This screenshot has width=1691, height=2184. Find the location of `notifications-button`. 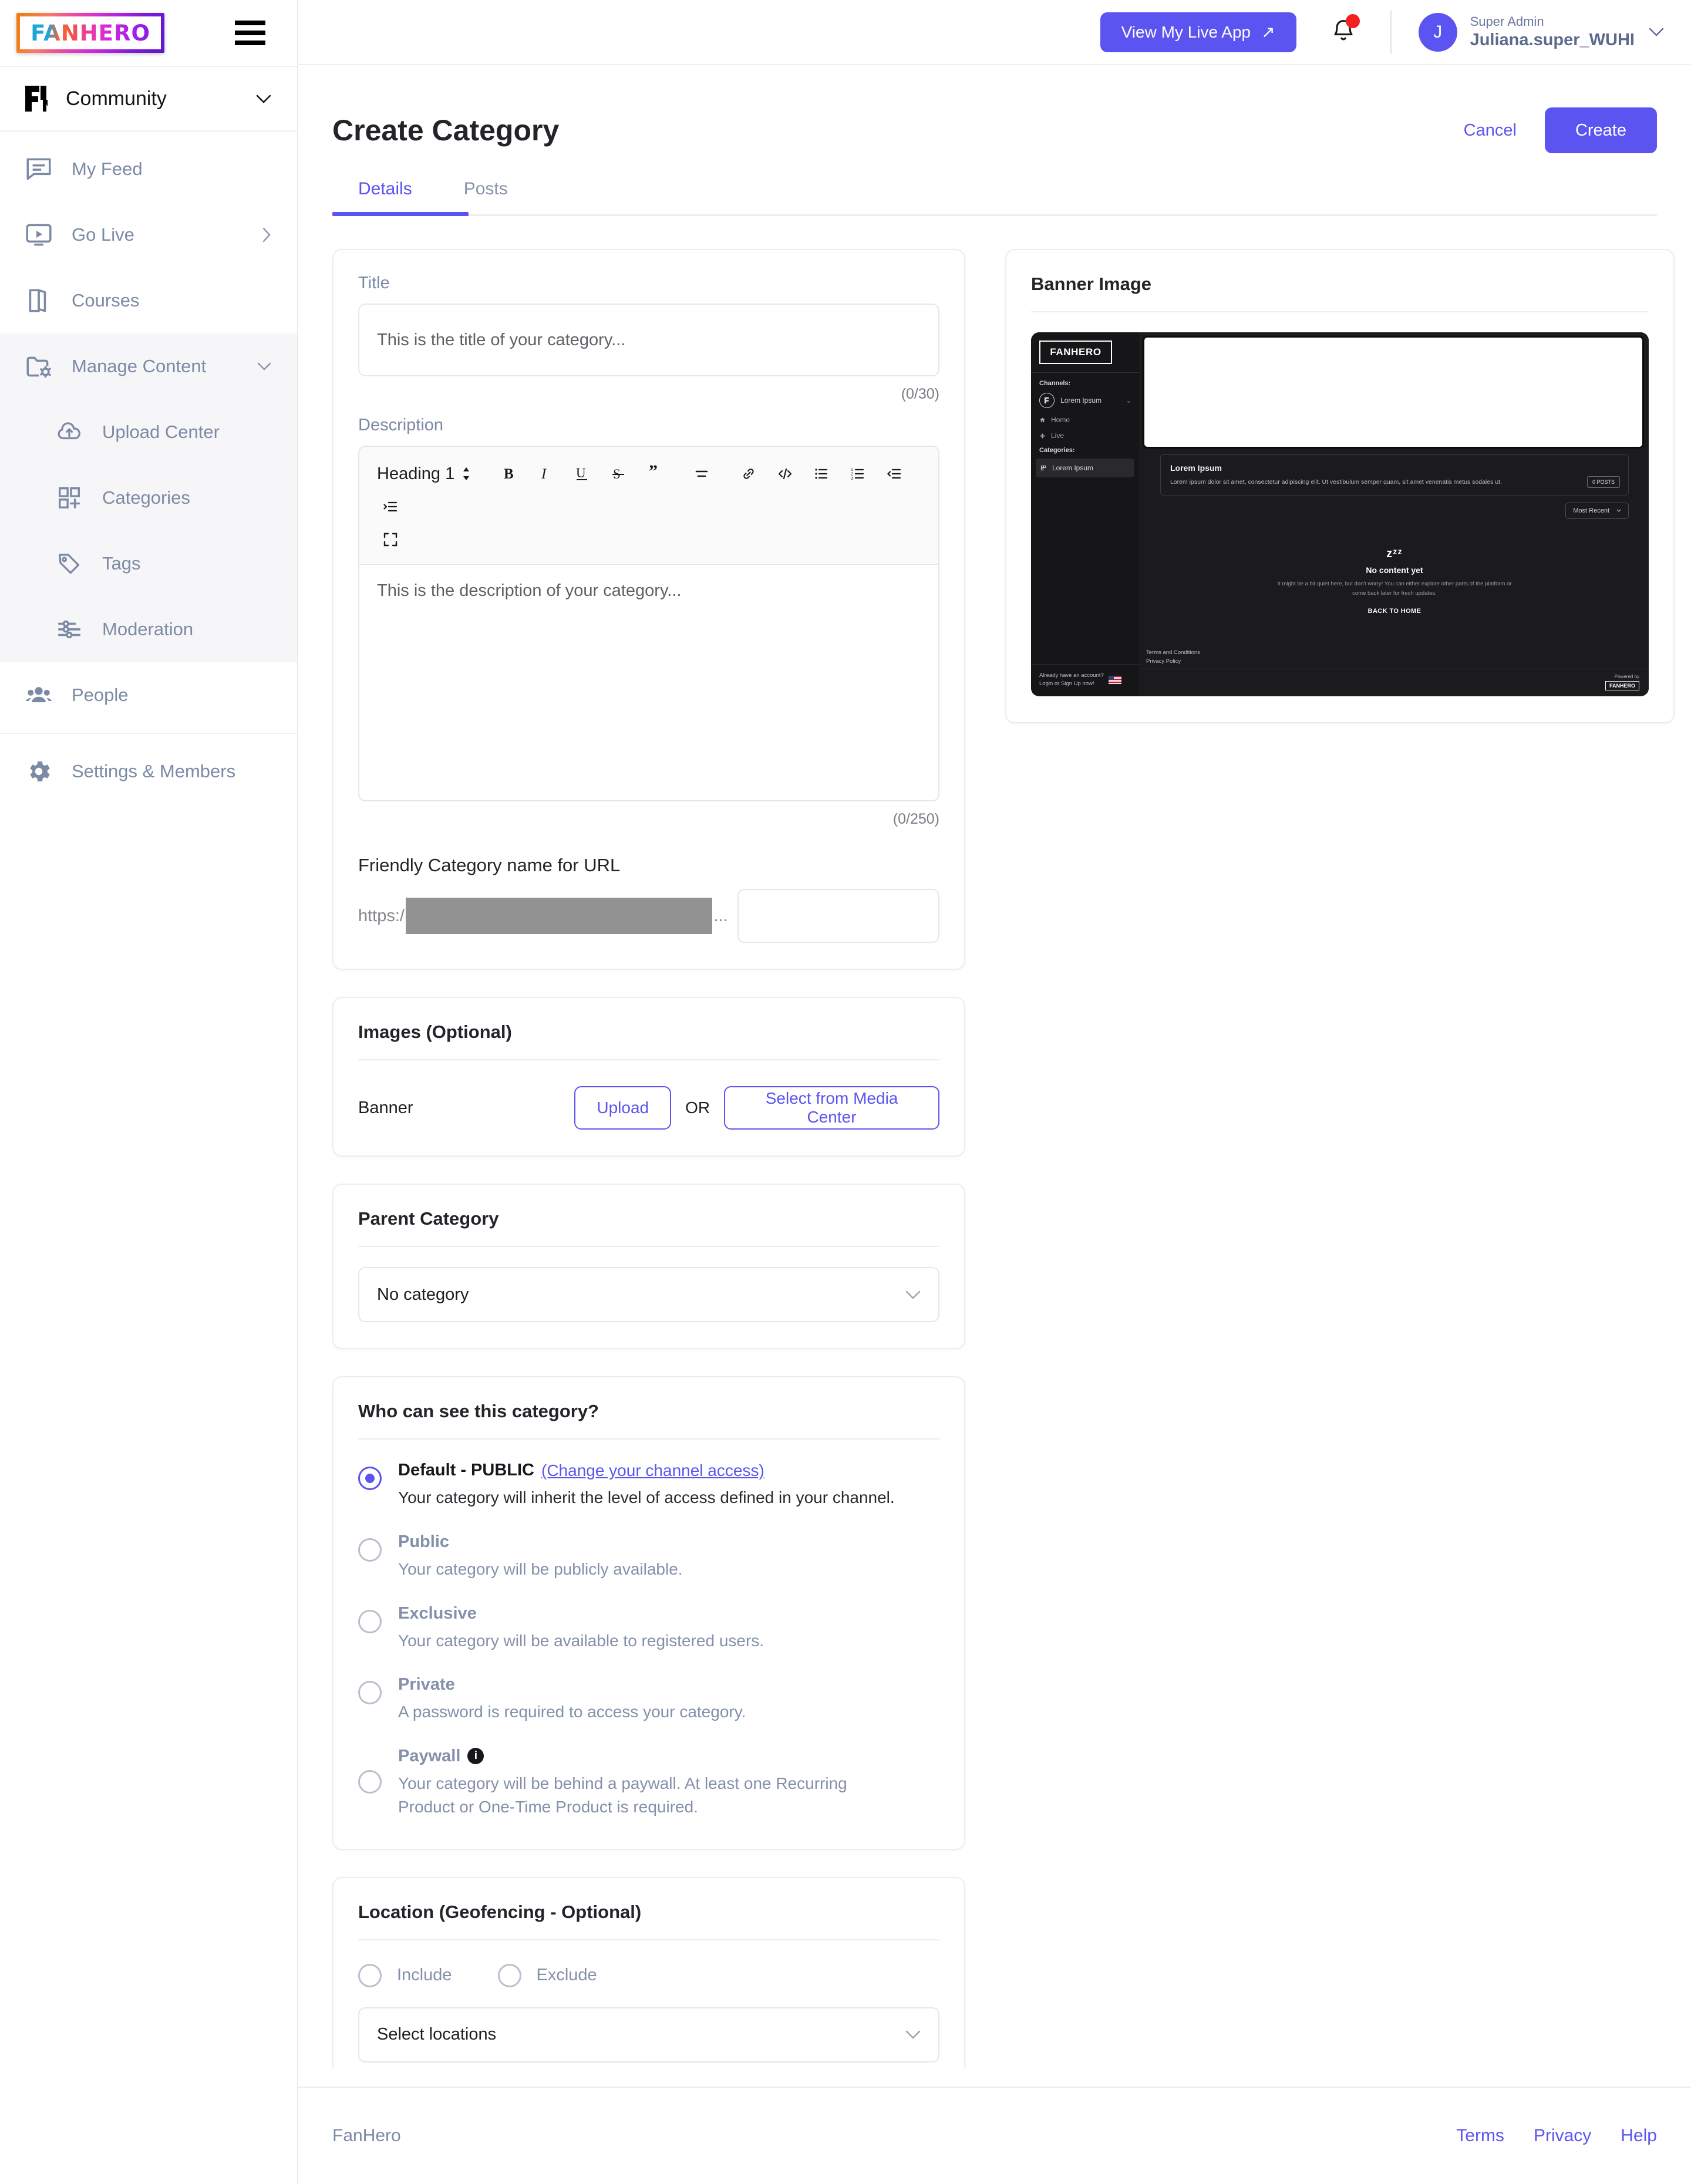

notifications-button is located at coordinates (1345, 31).